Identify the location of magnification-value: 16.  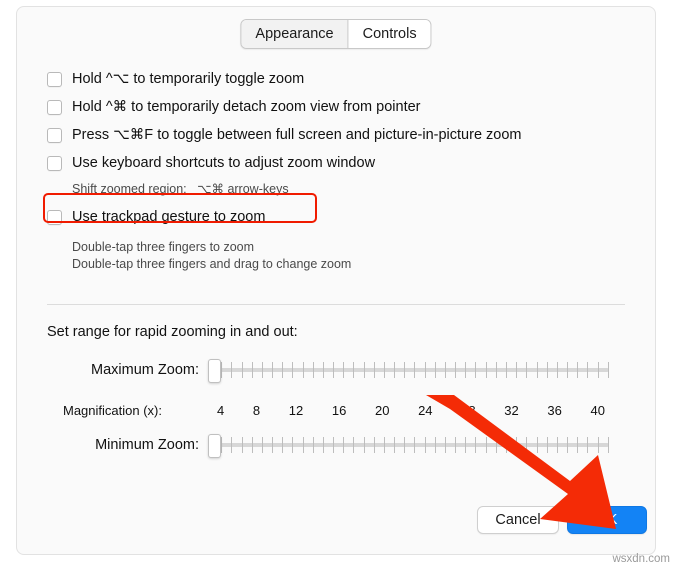
(339, 410).